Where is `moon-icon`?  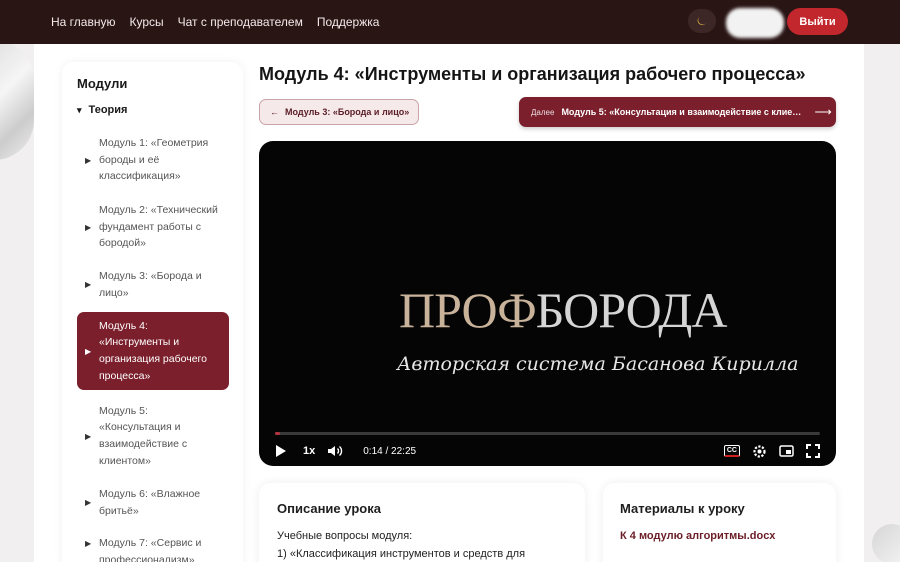 moon-icon is located at coordinates (702, 21).